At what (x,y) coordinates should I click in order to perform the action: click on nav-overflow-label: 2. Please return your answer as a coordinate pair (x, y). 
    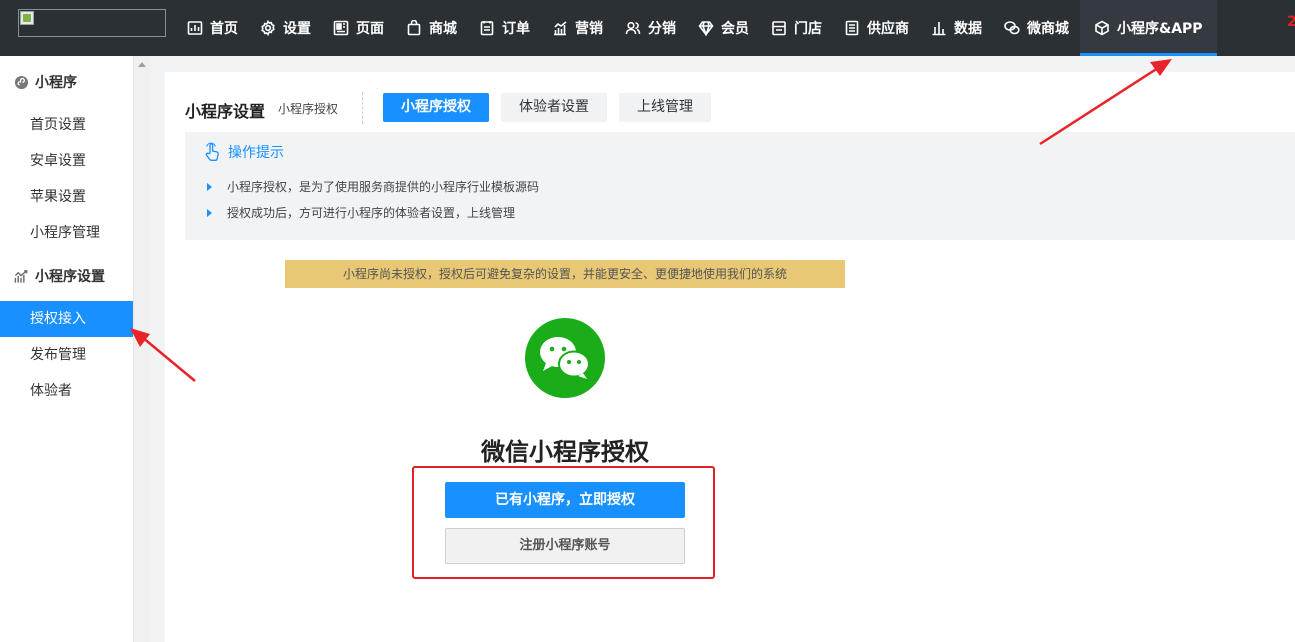
    Looking at the image, I should click on (1291, 22).